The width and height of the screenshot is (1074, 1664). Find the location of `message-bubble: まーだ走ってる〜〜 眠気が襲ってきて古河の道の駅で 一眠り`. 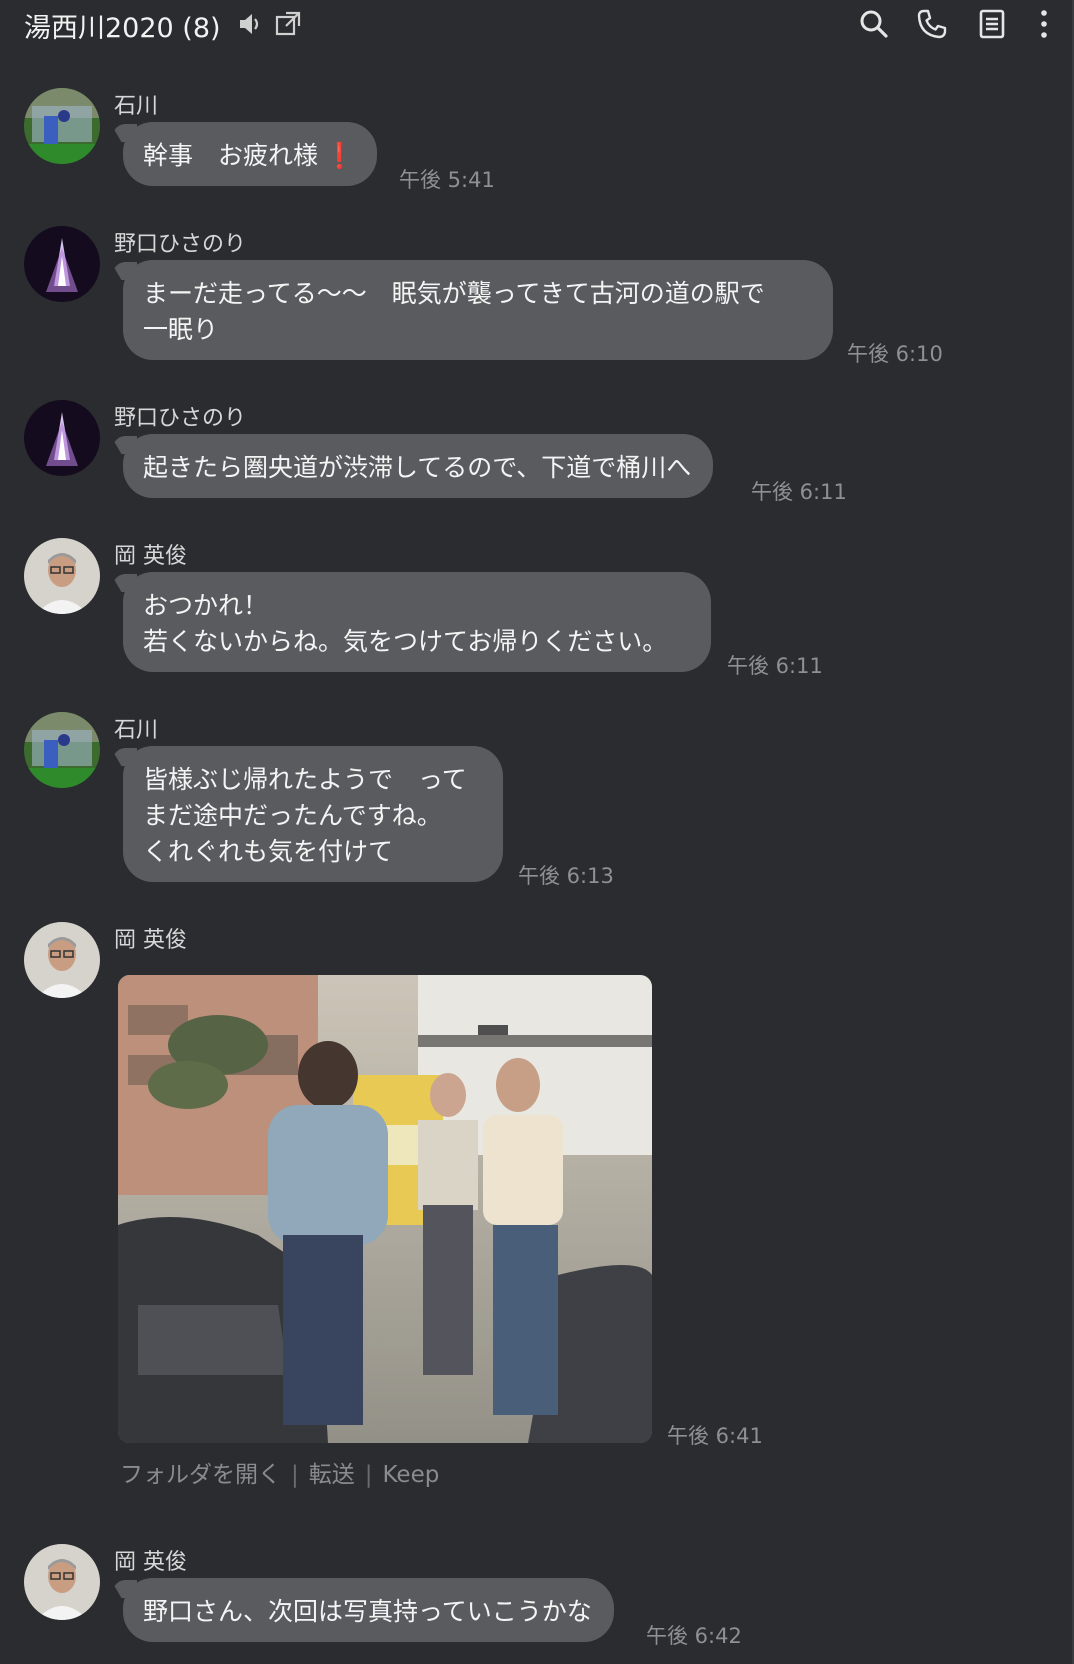

message-bubble: まーだ走ってる〜〜 眠気が襲ってきて古河の道の駅で 一眠り is located at coordinates (478, 310).